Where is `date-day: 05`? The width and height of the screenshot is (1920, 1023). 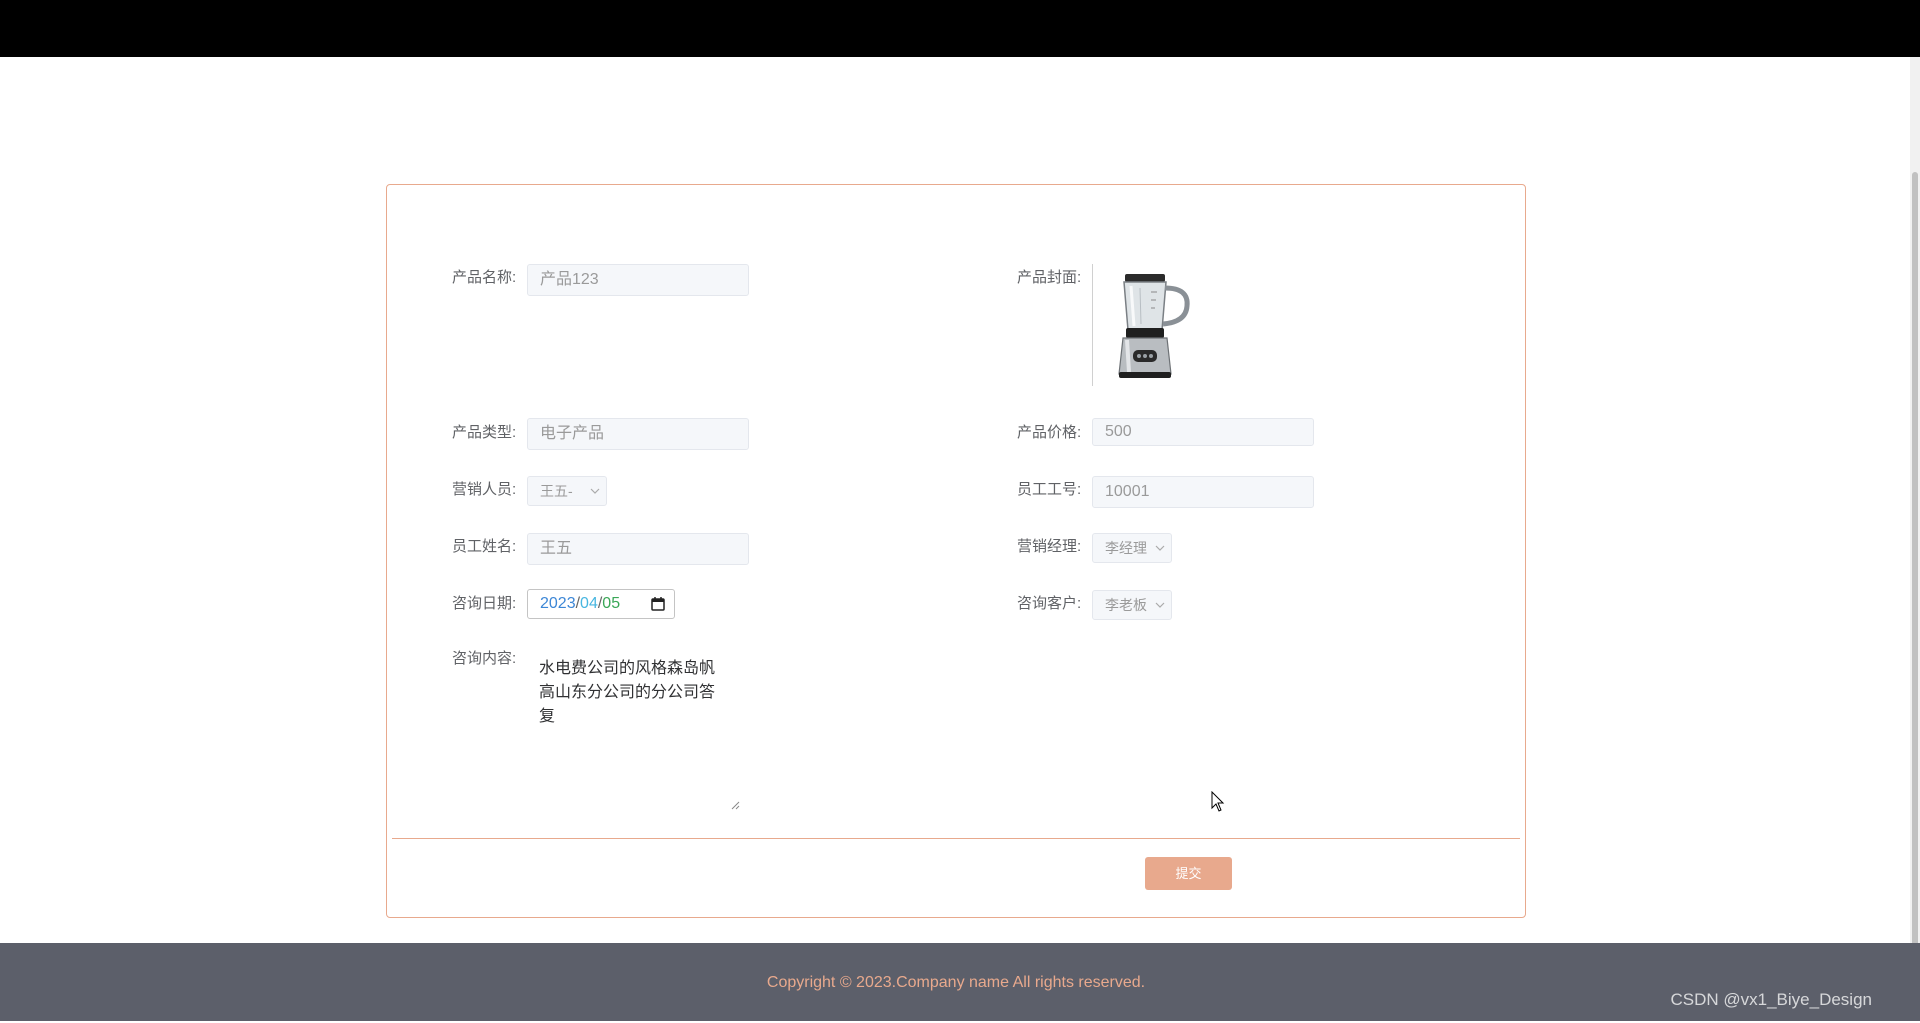 date-day: 05 is located at coordinates (611, 603).